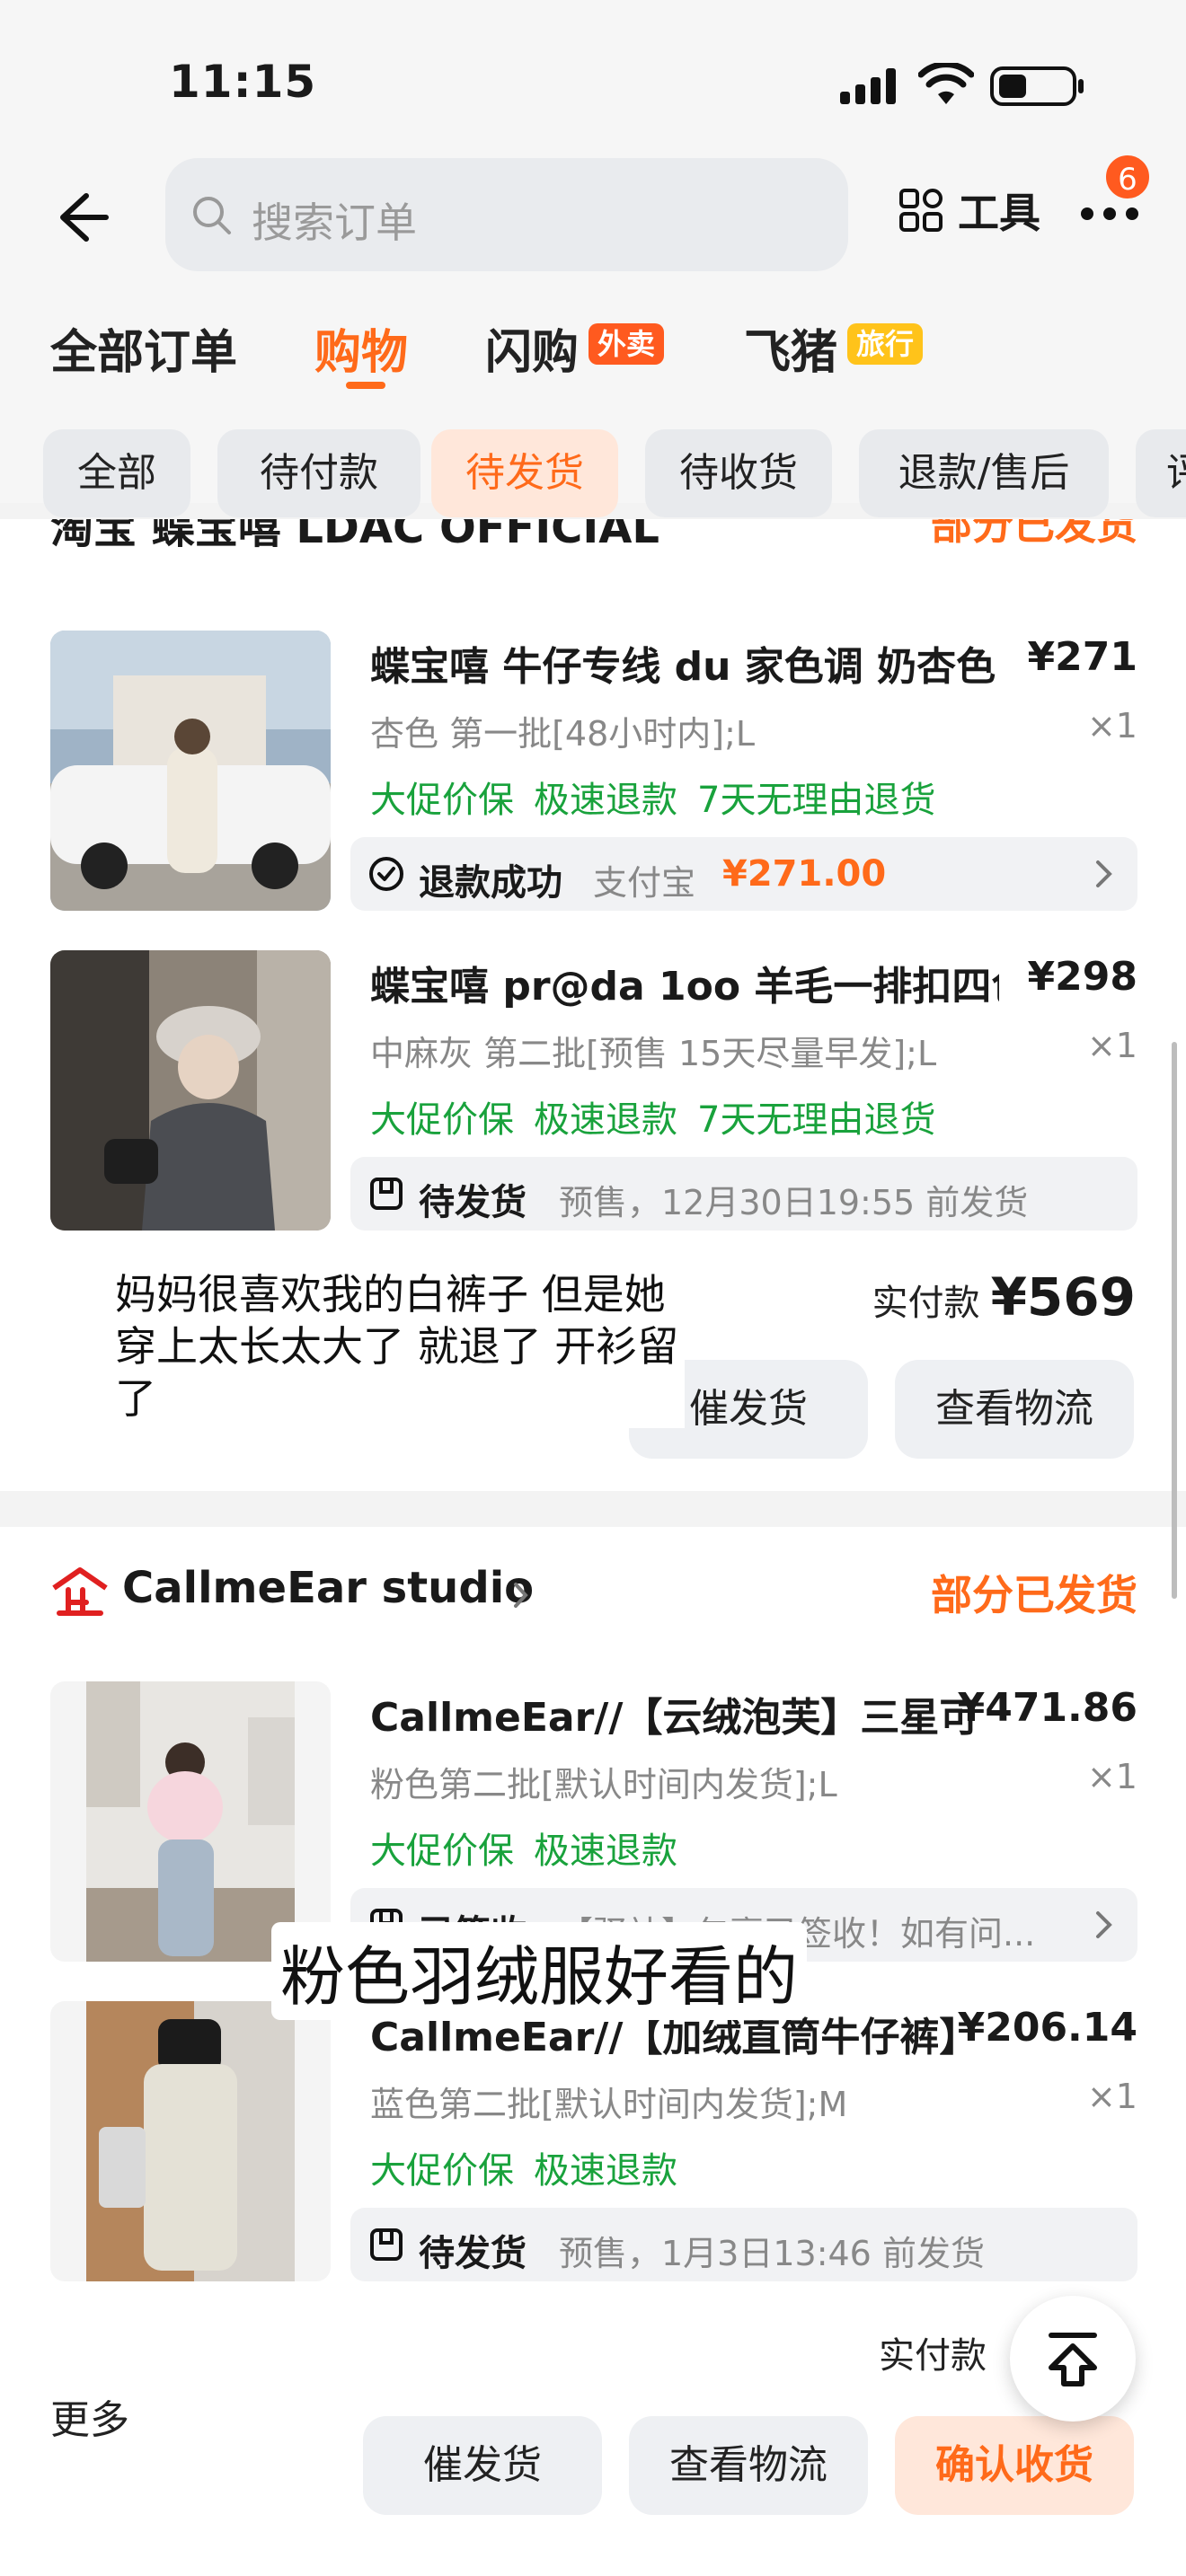  I want to click on battery-icon, so click(1037, 86).